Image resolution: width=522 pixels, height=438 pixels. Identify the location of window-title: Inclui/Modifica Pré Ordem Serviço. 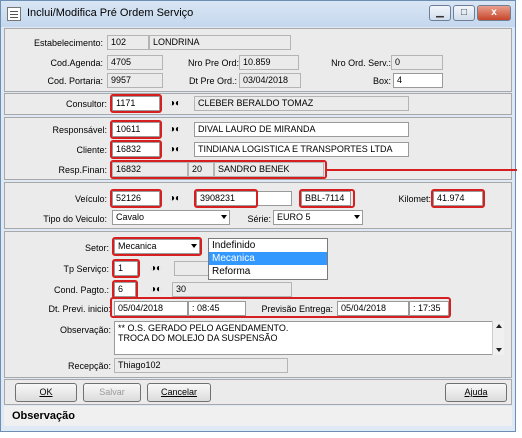
(110, 13).